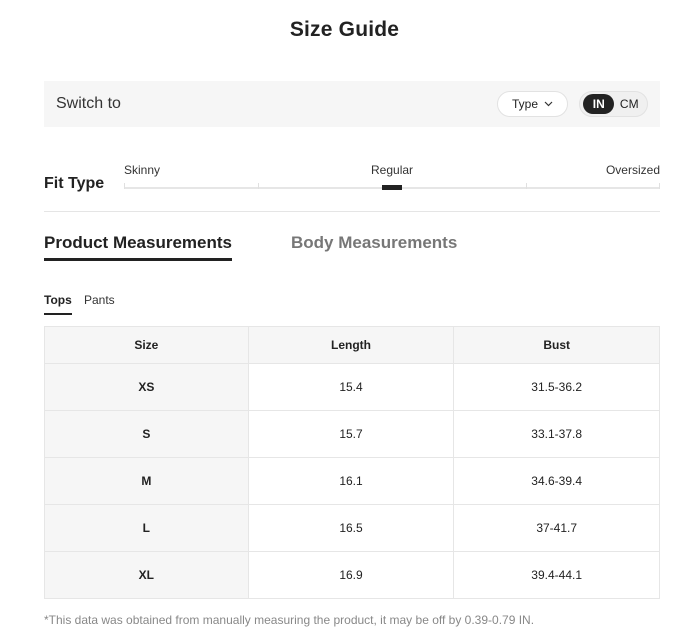 The height and width of the screenshot is (635, 689). Describe the element at coordinates (146, 345) in the screenshot. I see `column-header-size: Size` at that location.